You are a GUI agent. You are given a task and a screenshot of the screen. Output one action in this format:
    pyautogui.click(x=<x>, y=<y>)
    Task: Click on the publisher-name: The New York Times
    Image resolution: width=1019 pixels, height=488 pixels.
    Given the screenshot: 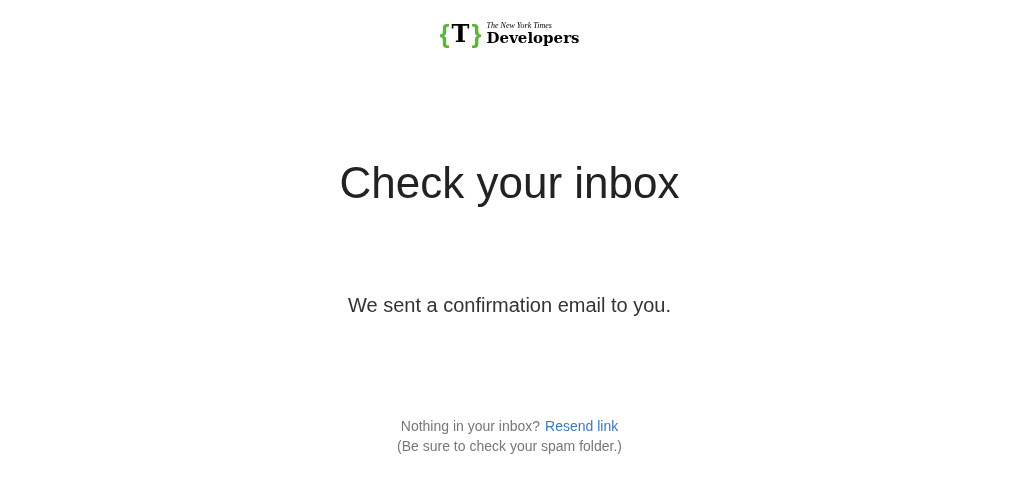 What is the action you would take?
    pyautogui.click(x=519, y=25)
    